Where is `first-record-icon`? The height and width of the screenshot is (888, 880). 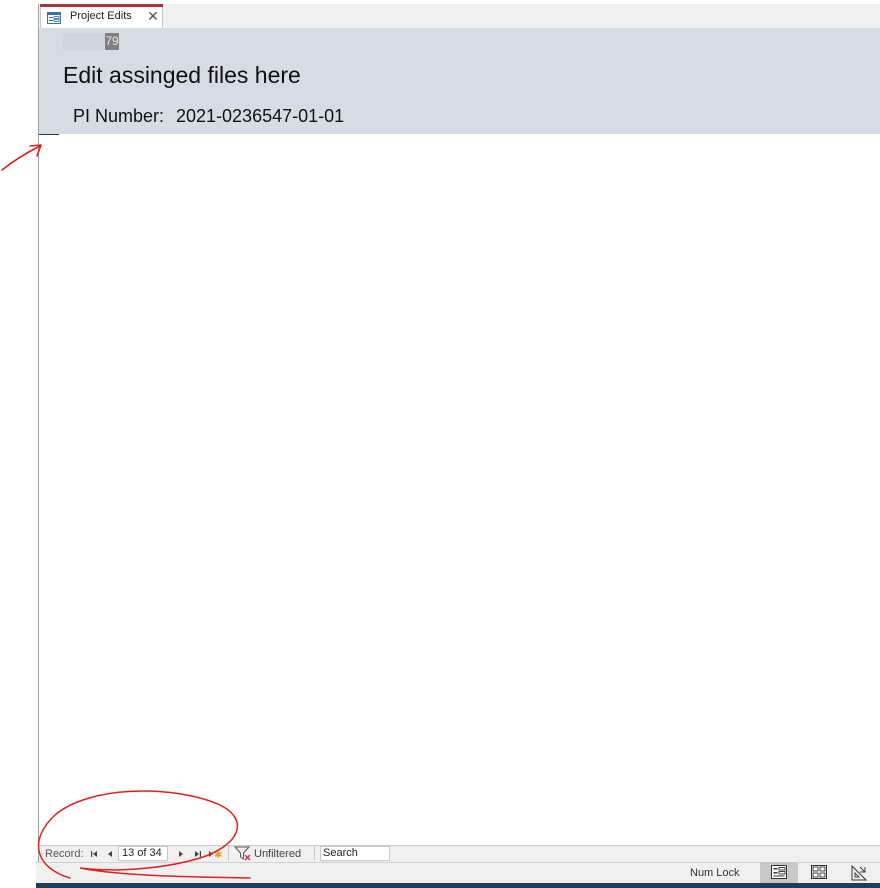 first-record-icon is located at coordinates (94, 854).